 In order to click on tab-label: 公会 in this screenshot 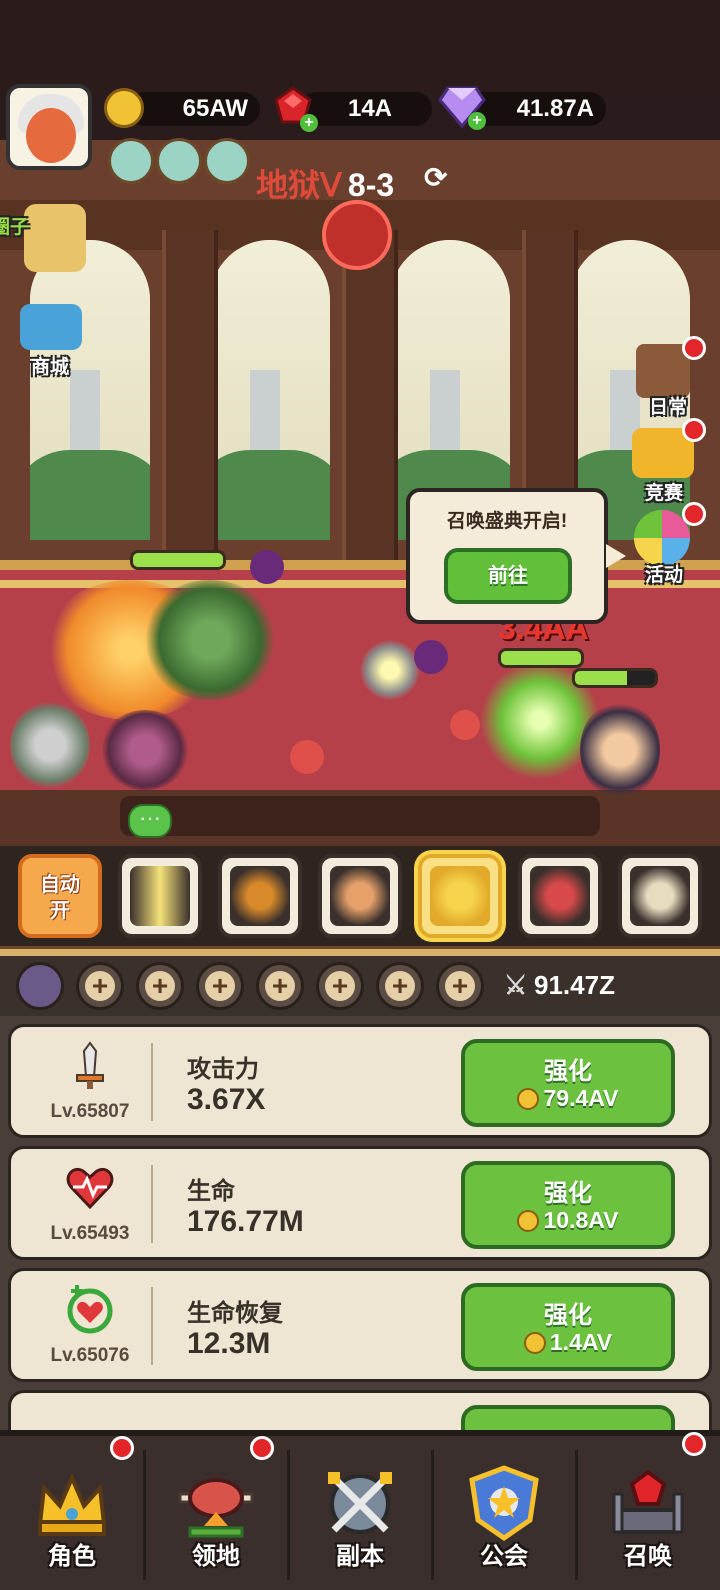, I will do `click(504, 1556)`.